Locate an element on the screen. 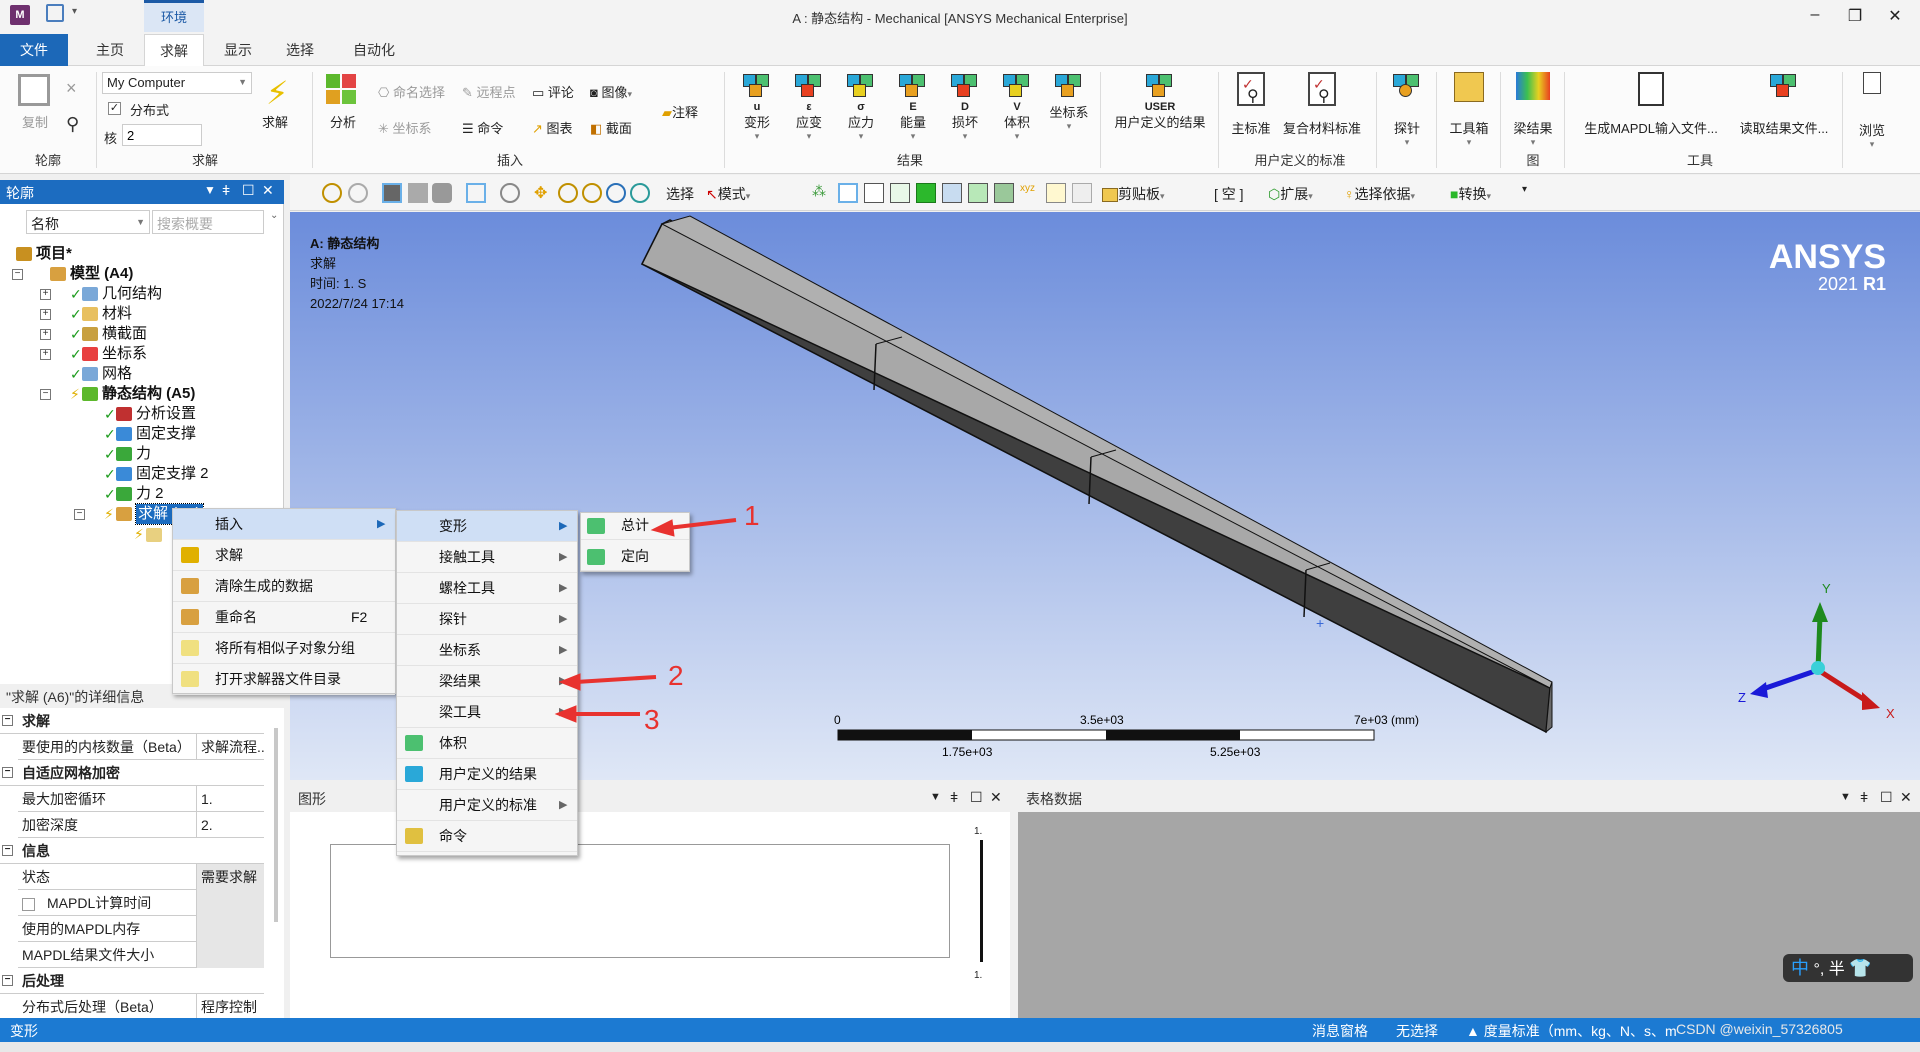  tree-item-materials: 材料 is located at coordinates (117, 314).